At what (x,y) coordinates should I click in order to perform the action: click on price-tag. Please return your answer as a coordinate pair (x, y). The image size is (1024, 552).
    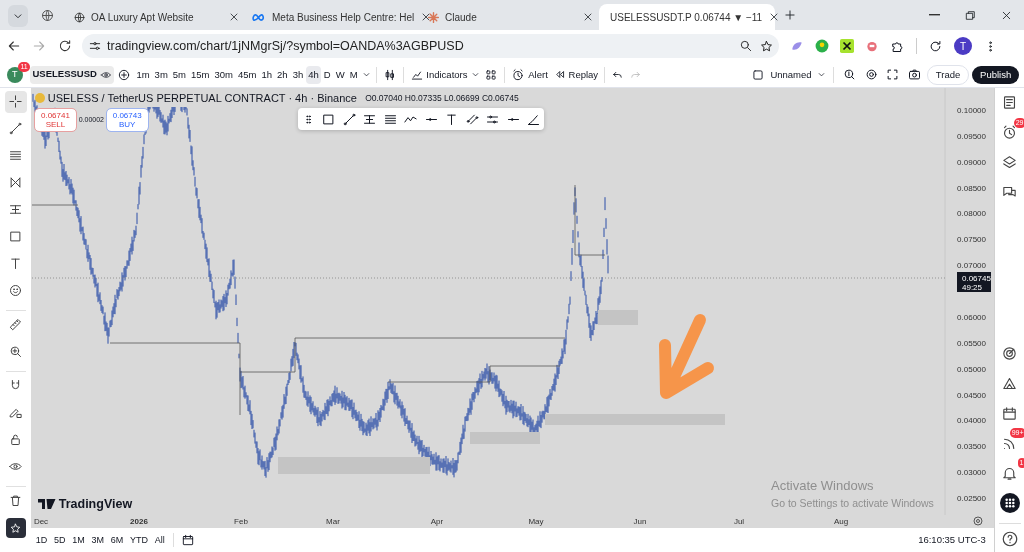
    Looking at the image, I should click on (974, 282).